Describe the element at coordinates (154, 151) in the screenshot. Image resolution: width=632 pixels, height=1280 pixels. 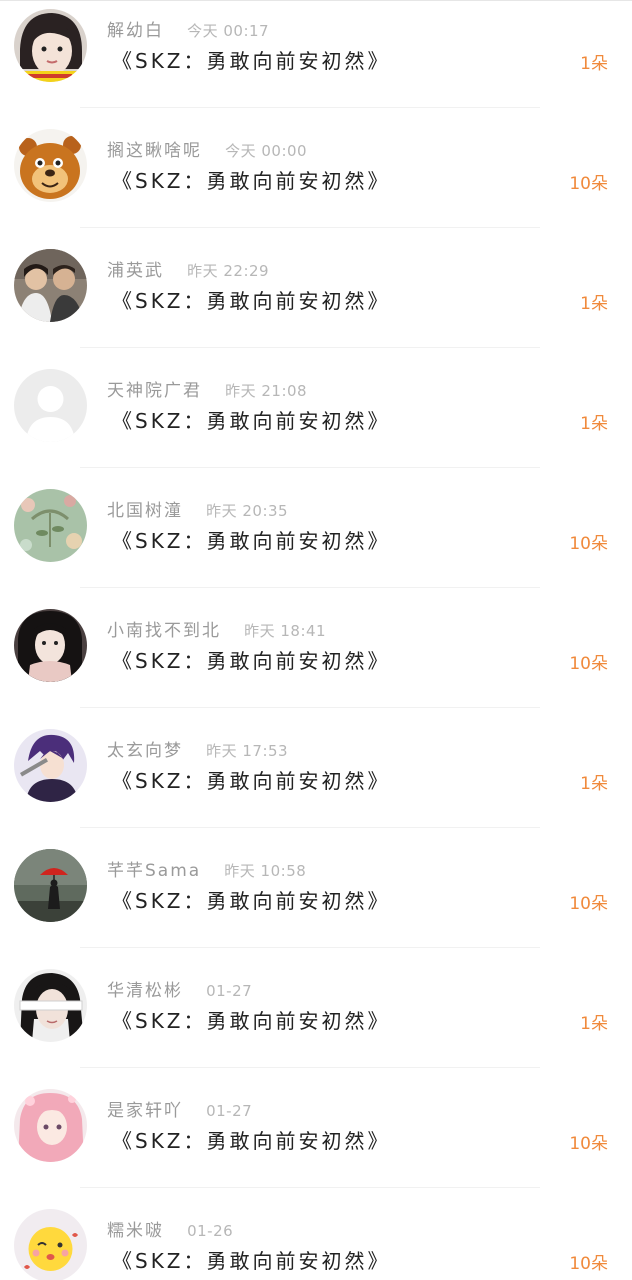
I see `sender-name: 搁这瞅啥呢` at that location.